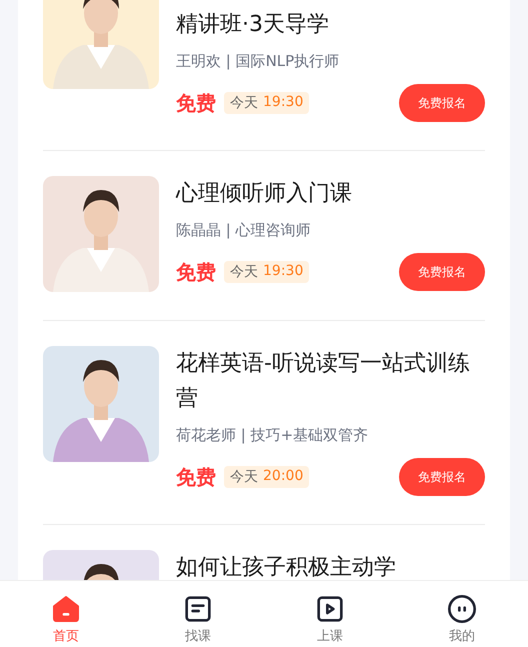 Image resolution: width=528 pixels, height=647 pixels. What do you see at coordinates (283, 477) in the screenshot?
I see `time-label: 20:00` at bounding box center [283, 477].